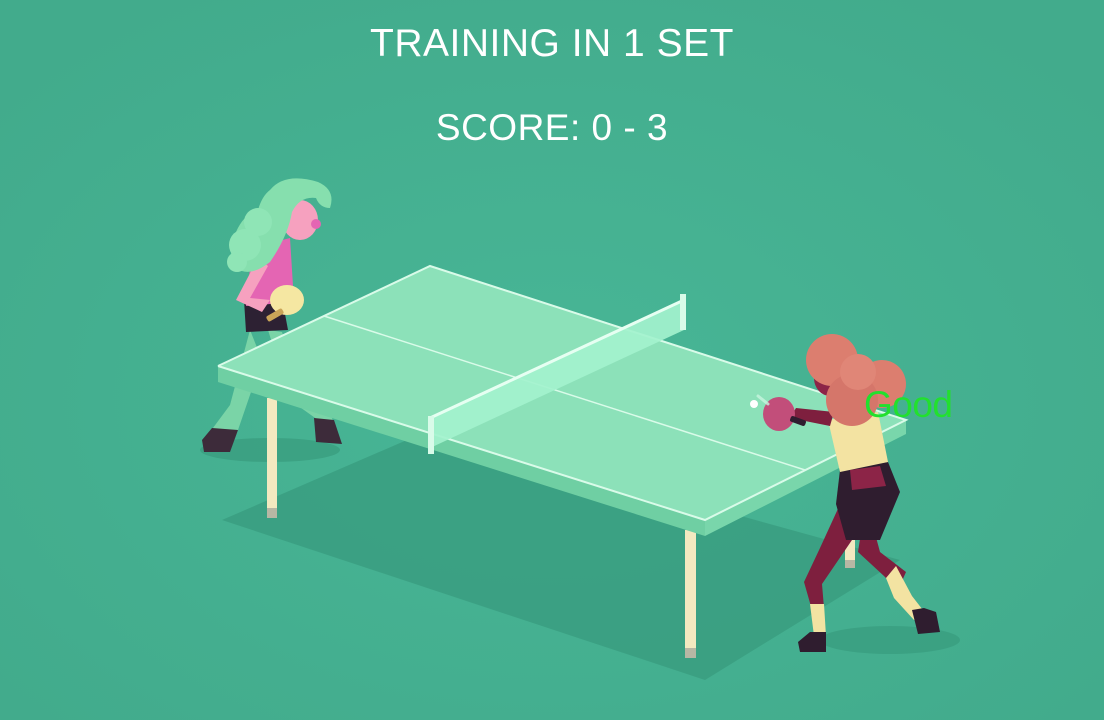 Image resolution: width=1104 pixels, height=720 pixels. I want to click on opponent-paddle, so click(287, 300).